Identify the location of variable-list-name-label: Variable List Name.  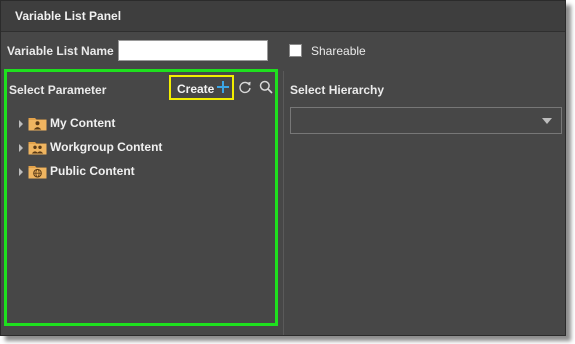
(60, 51).